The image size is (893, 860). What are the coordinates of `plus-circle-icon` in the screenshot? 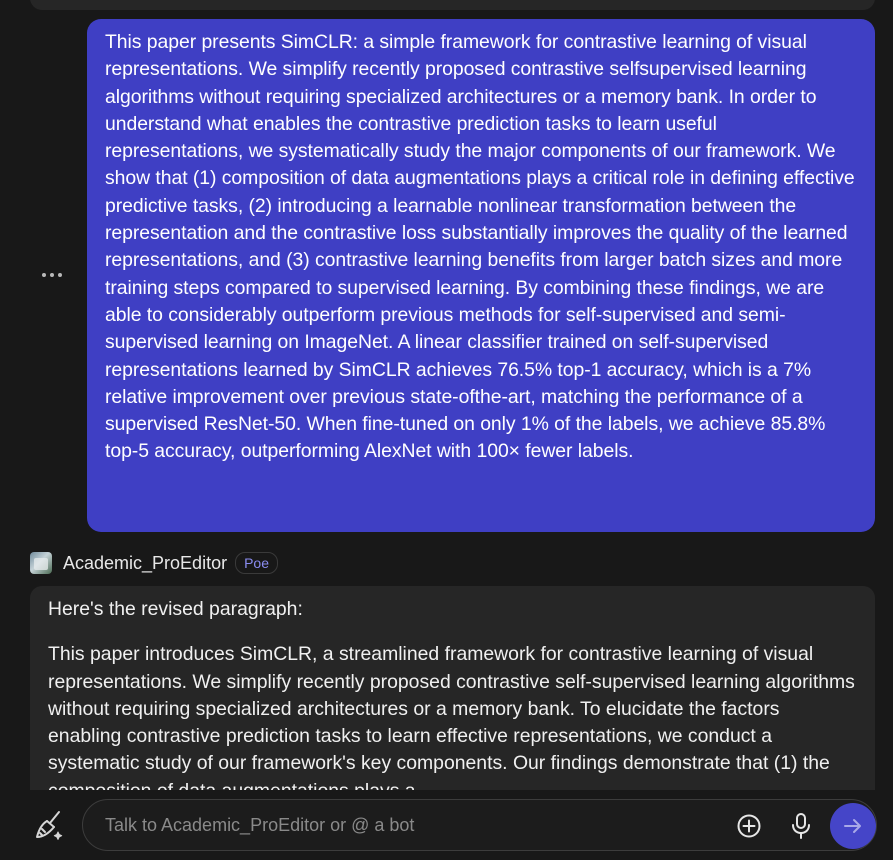 It's located at (749, 826).